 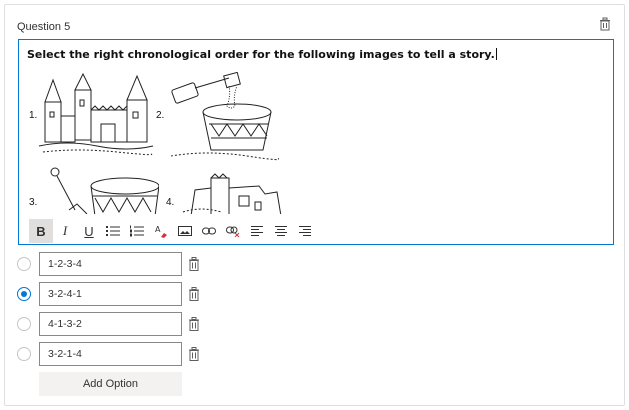 I want to click on image-number-2: 2., so click(x=160, y=115).